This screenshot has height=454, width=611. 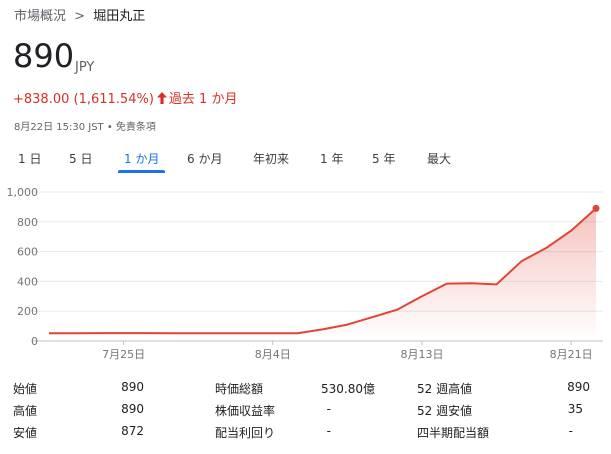 I want to click on y-tick-label: 600, so click(x=27, y=252).